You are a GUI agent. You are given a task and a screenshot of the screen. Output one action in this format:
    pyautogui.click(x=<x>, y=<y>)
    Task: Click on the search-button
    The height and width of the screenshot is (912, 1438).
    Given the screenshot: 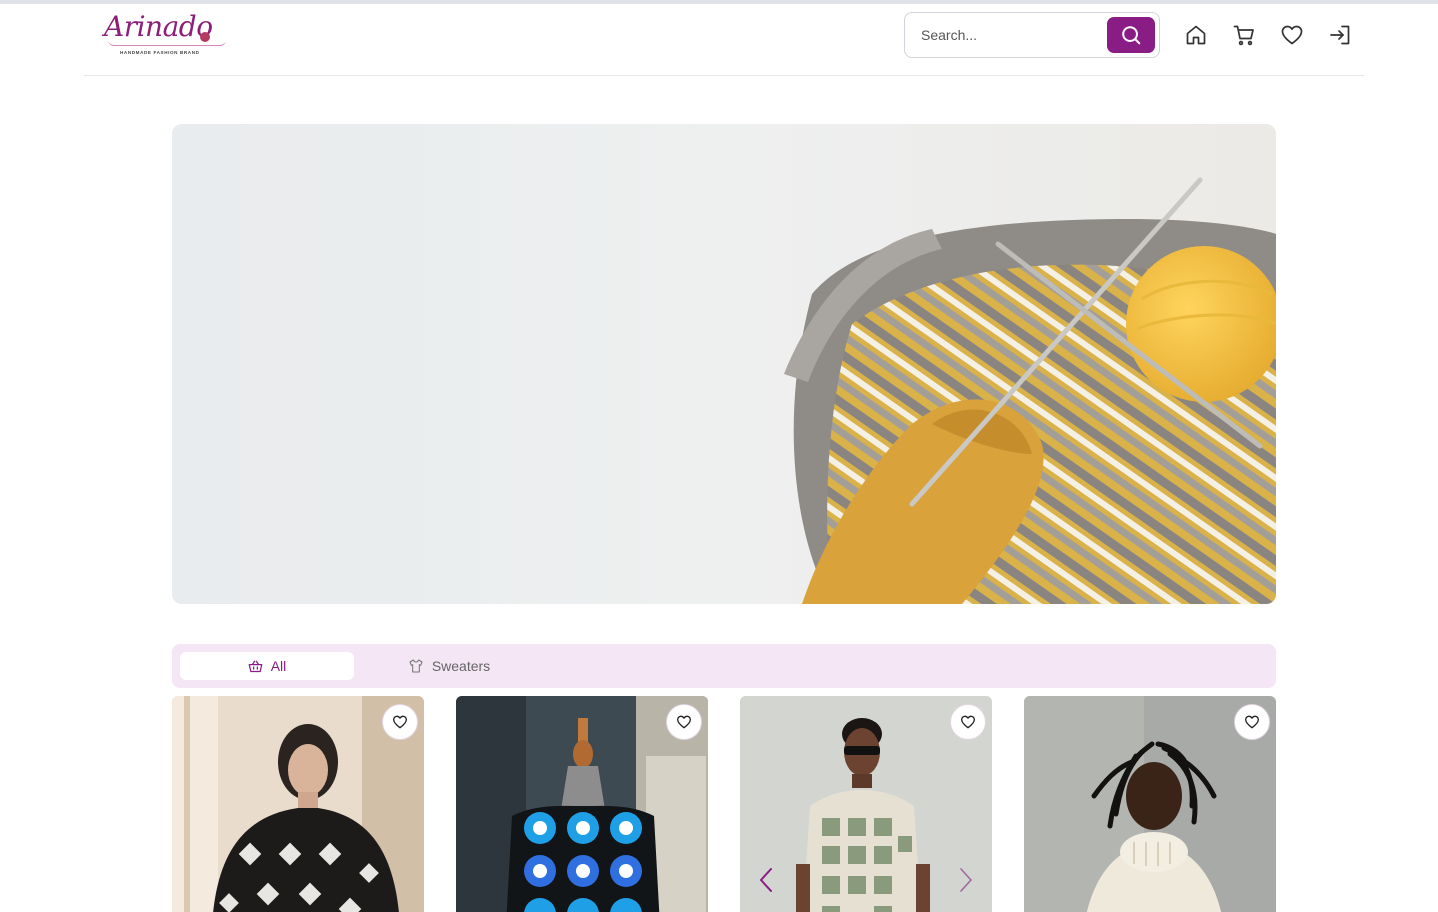 What is the action you would take?
    pyautogui.click(x=1131, y=35)
    